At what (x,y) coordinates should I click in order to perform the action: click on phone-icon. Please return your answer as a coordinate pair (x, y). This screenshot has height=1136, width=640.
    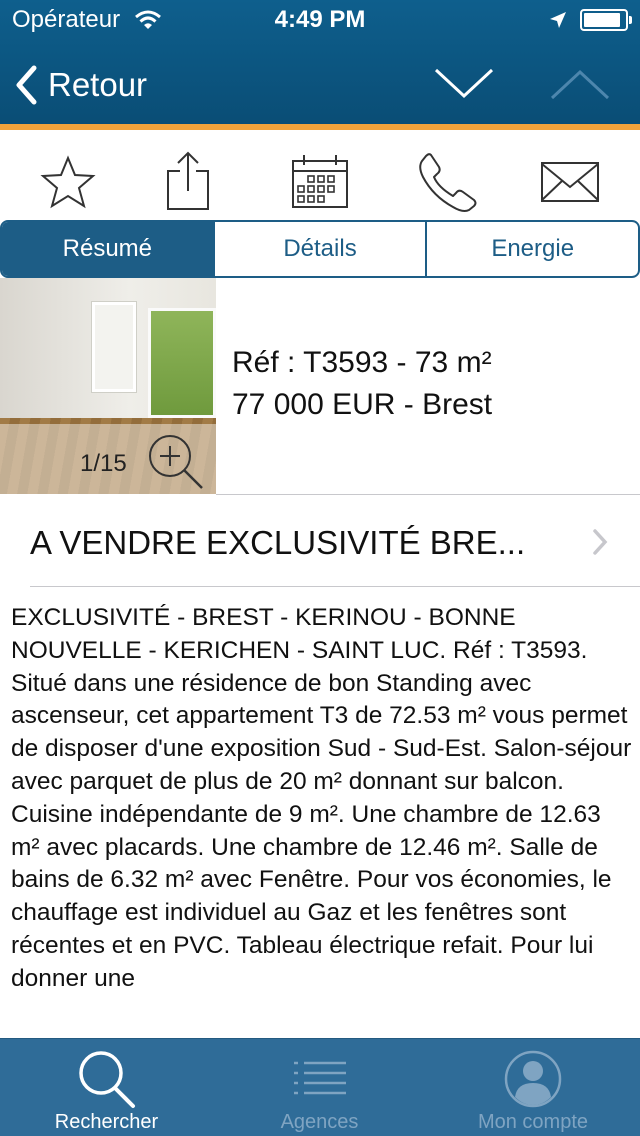
    Looking at the image, I should click on (448, 182).